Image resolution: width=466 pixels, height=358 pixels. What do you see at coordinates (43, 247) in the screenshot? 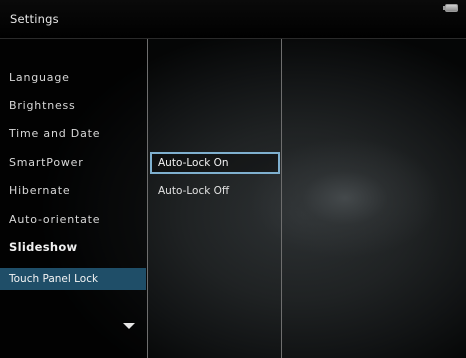
I see `menu-item-slideshow: Slideshow` at bounding box center [43, 247].